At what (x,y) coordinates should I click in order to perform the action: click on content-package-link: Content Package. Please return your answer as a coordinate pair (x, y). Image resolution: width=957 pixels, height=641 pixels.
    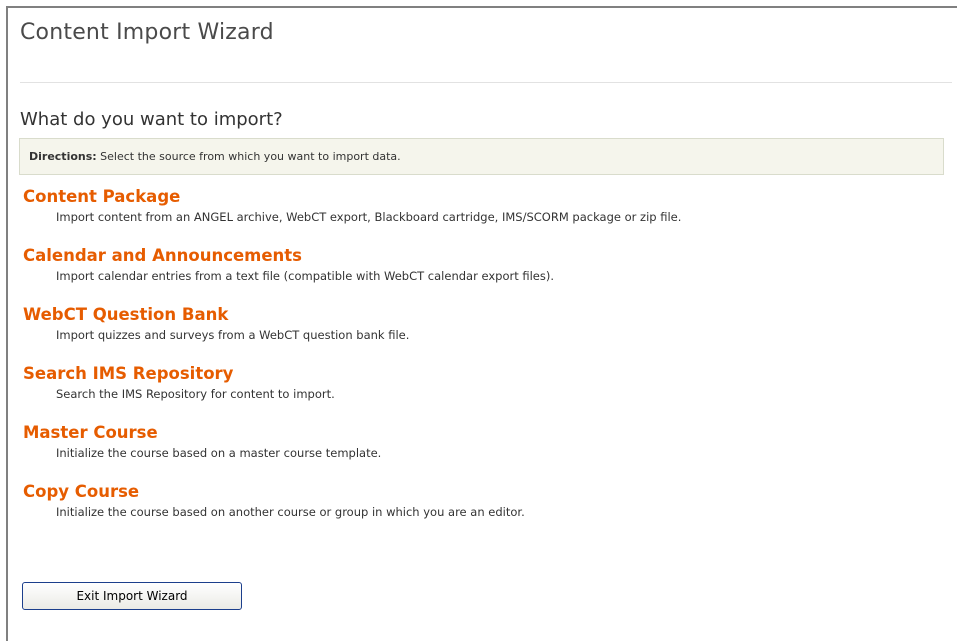
    Looking at the image, I should click on (488, 197).